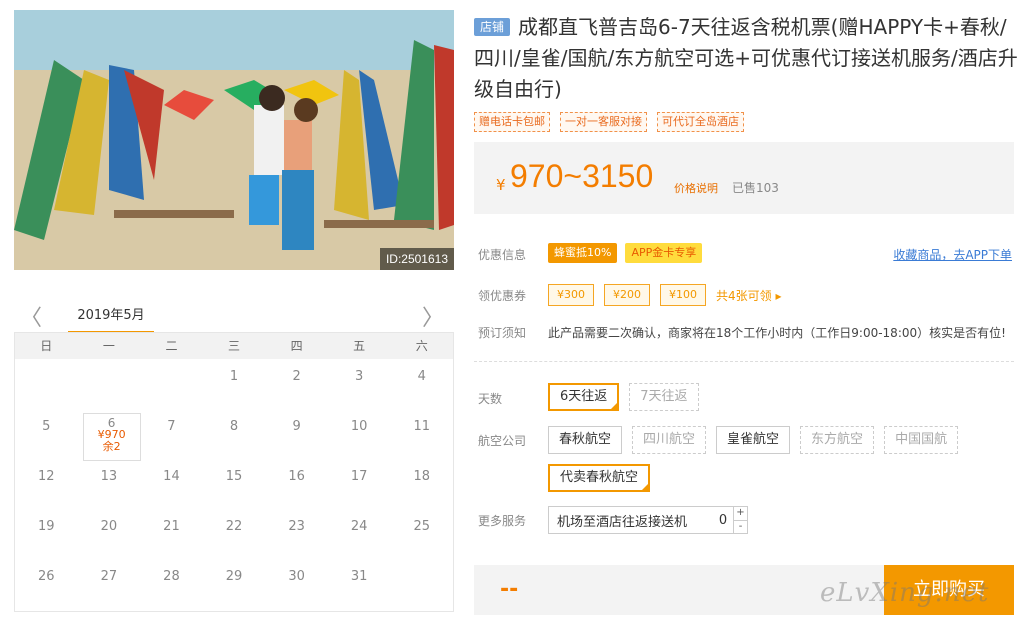 This screenshot has width=1024, height=626. What do you see at coordinates (422, 526) in the screenshot?
I see `calendar-day: 25` at bounding box center [422, 526].